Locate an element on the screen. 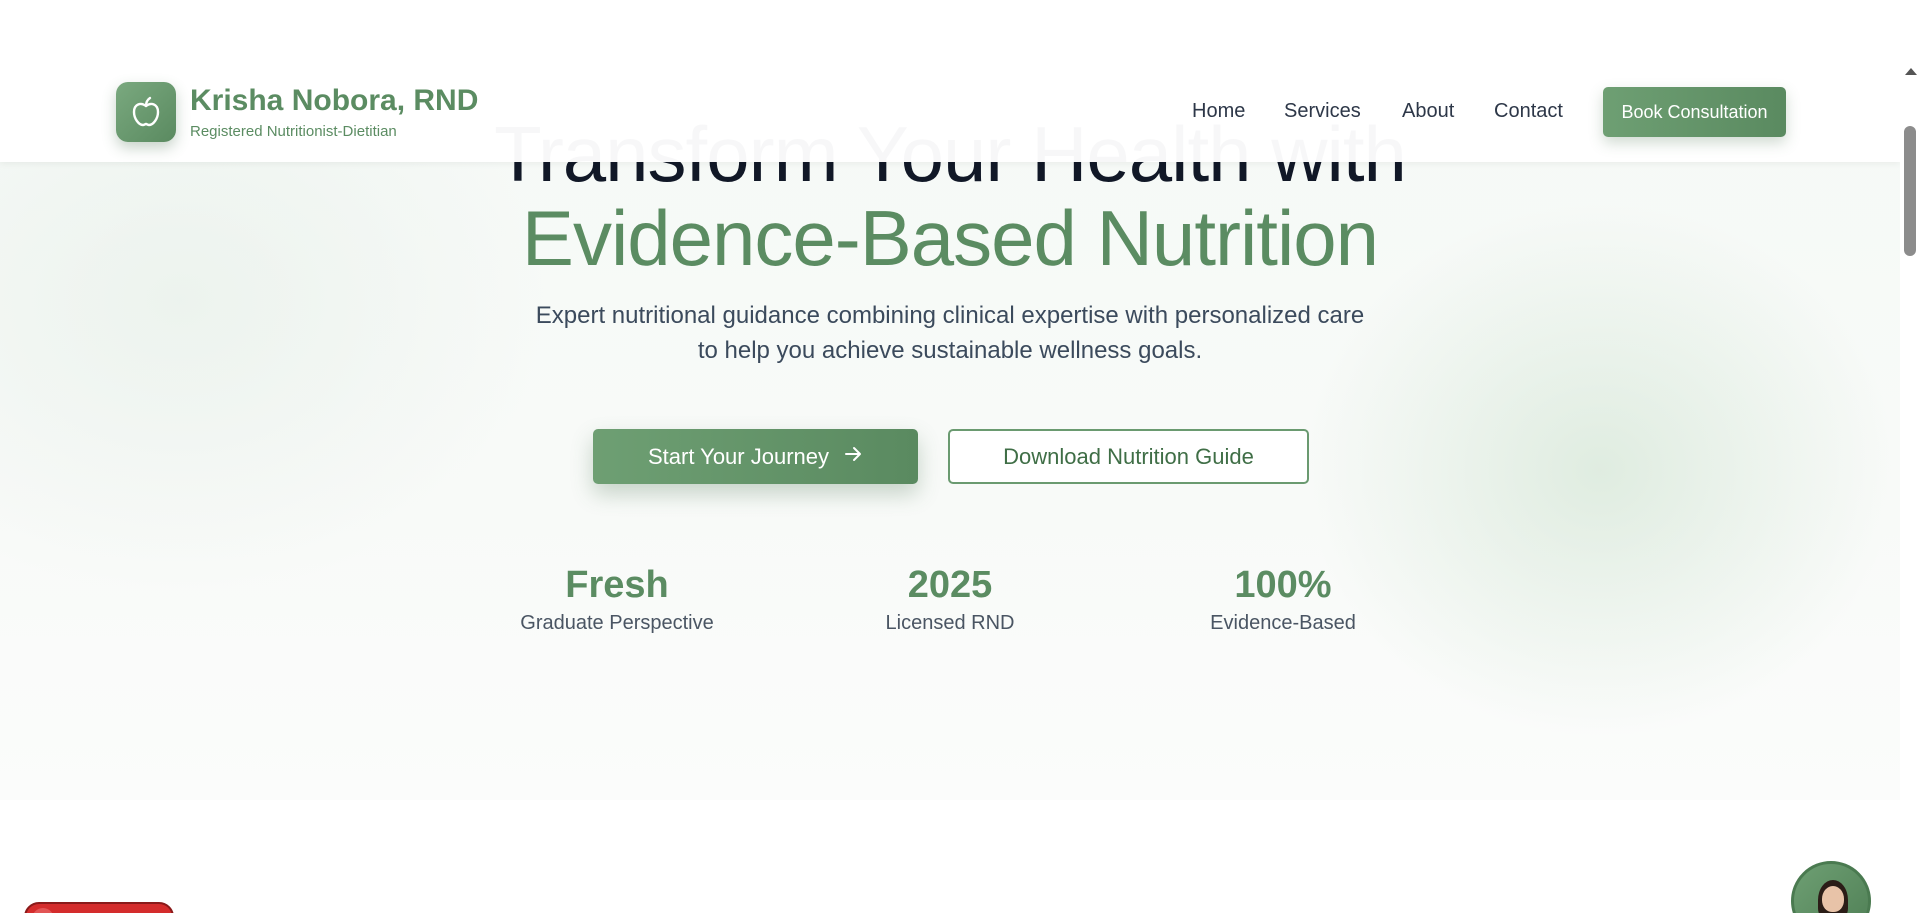 The image size is (1920, 913). stat-licensed: 2025 Licensed RND is located at coordinates (950, 599).